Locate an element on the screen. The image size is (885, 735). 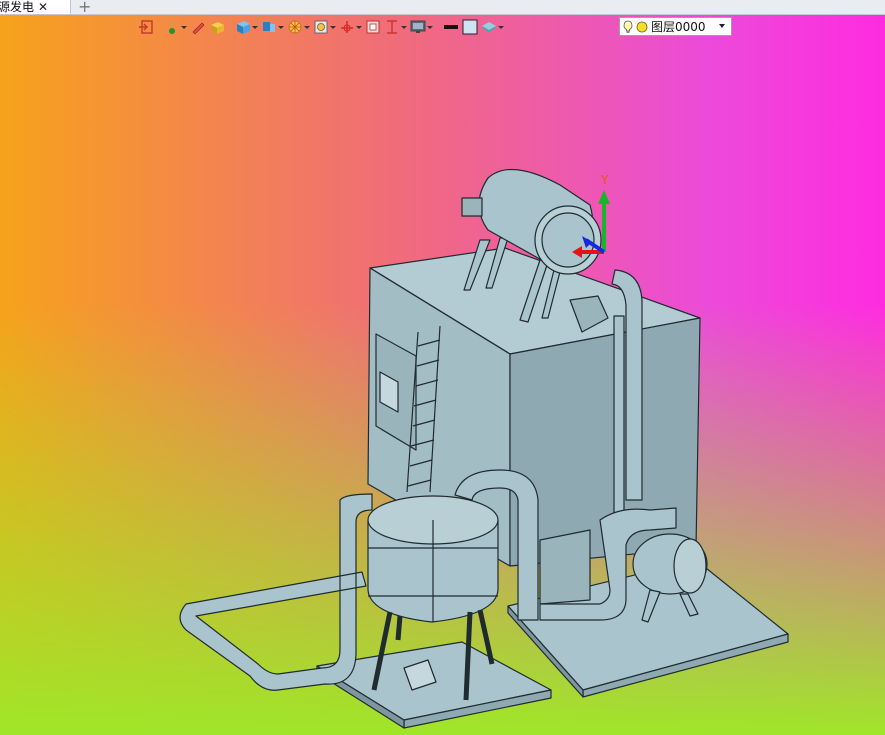
exit-view-button is located at coordinates (146, 27).